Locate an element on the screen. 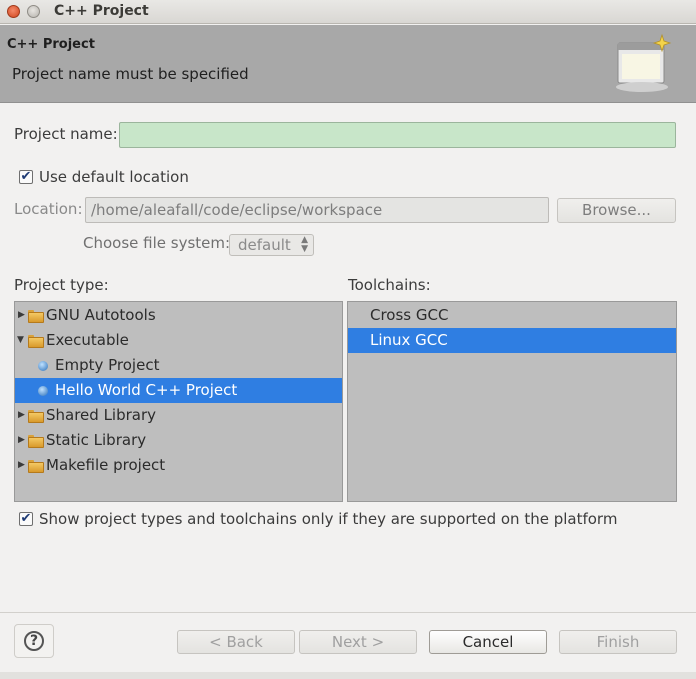 Image resolution: width=696 pixels, height=679 pixels. next-button: Next > is located at coordinates (358, 642).